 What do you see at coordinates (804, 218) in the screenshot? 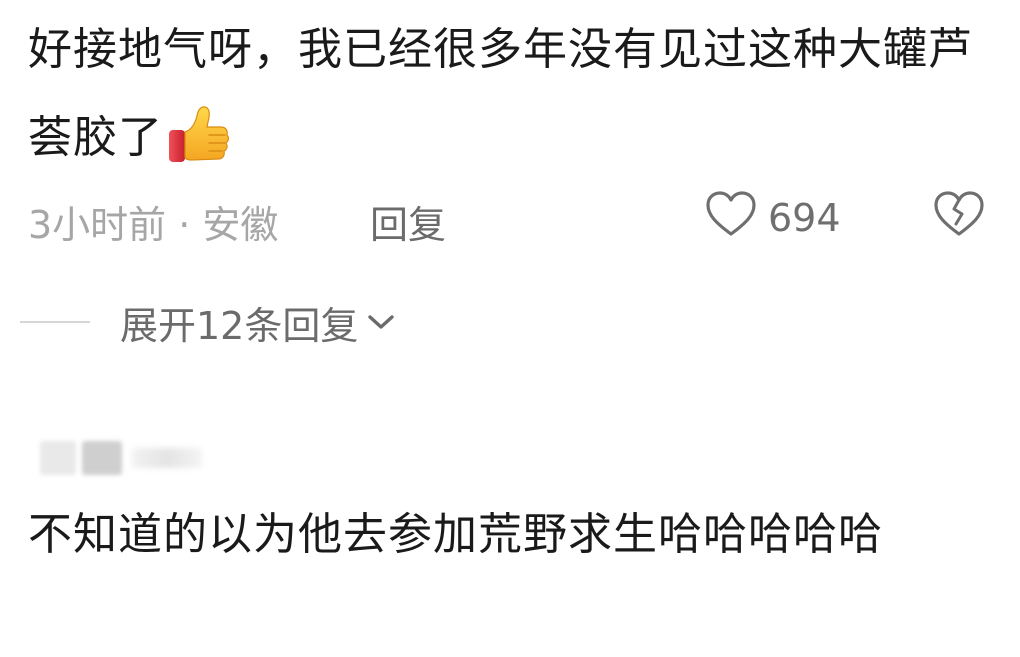
I see `like-count: 694` at bounding box center [804, 218].